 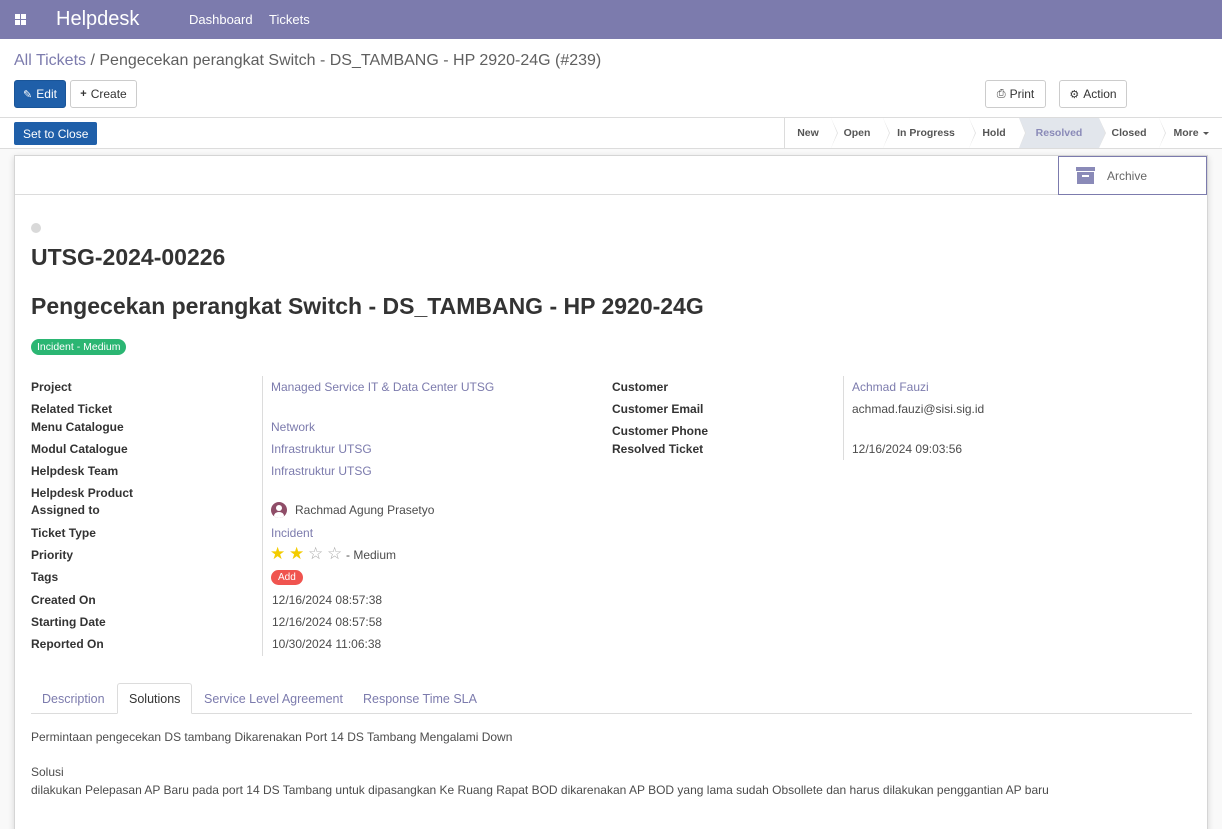 I want to click on kanban-state-dot, so click(x=36, y=228).